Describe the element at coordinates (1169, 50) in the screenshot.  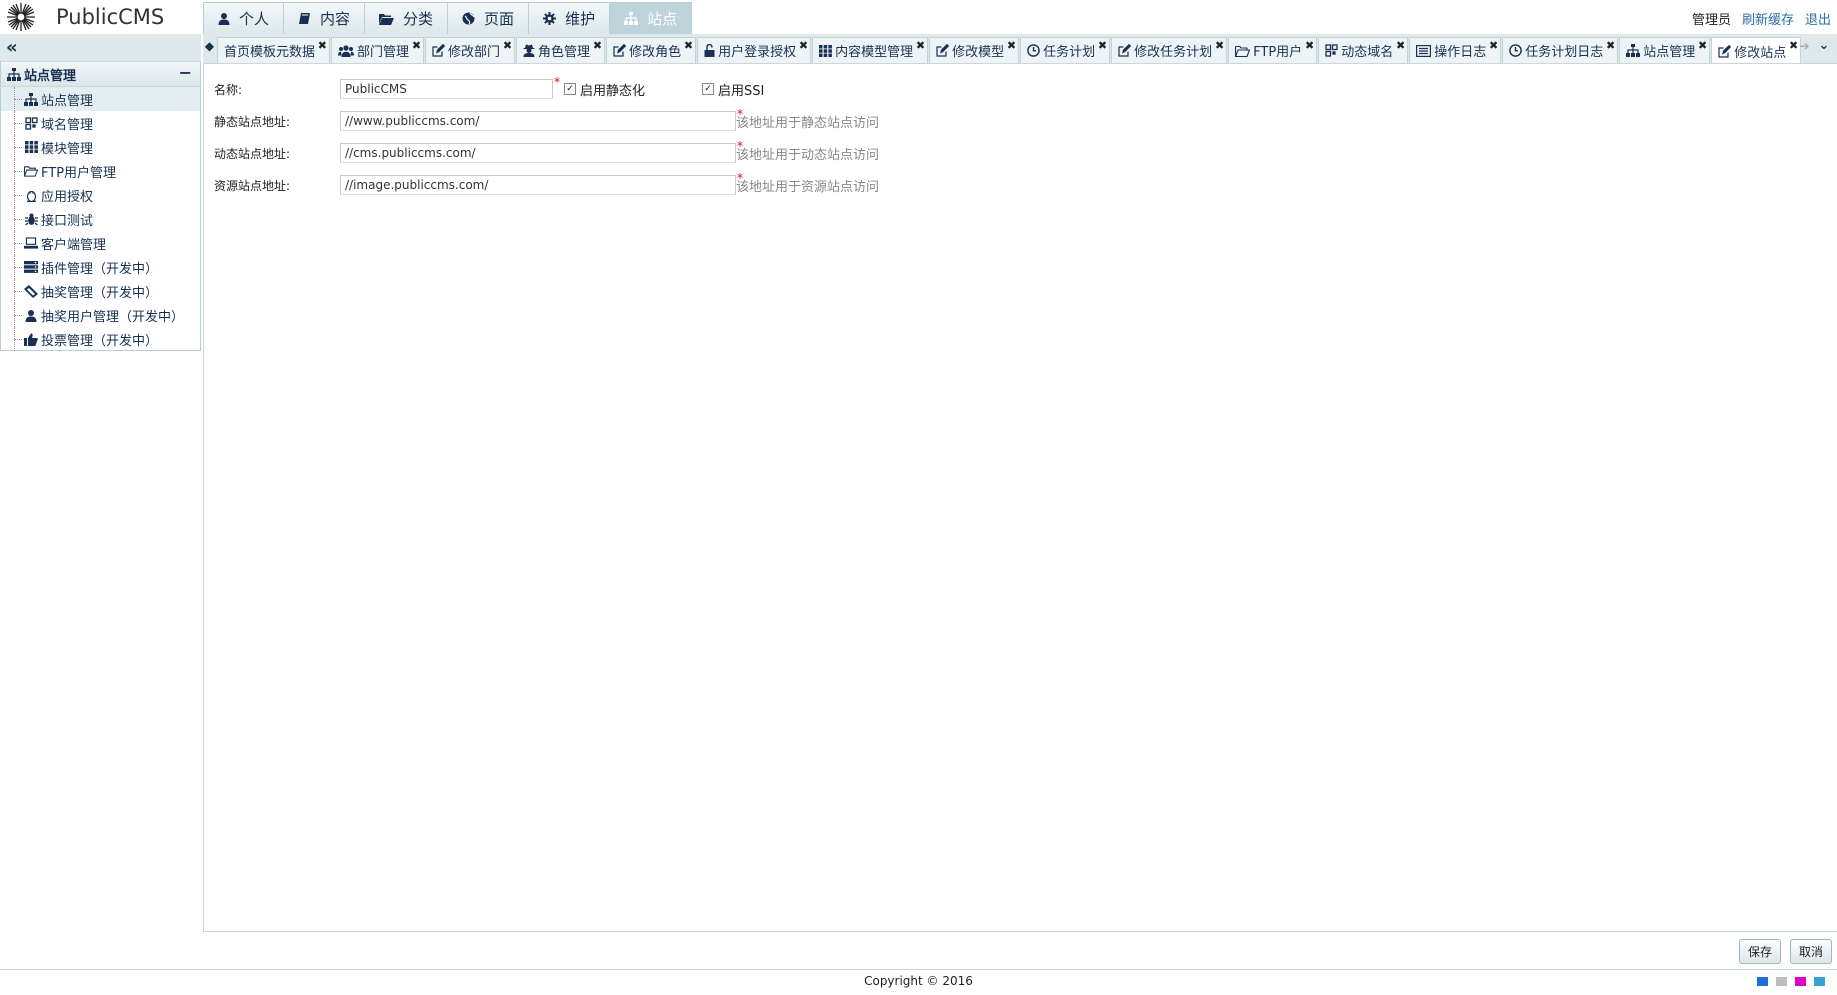
I see `tab-9: 修改任务计划 ✖` at that location.